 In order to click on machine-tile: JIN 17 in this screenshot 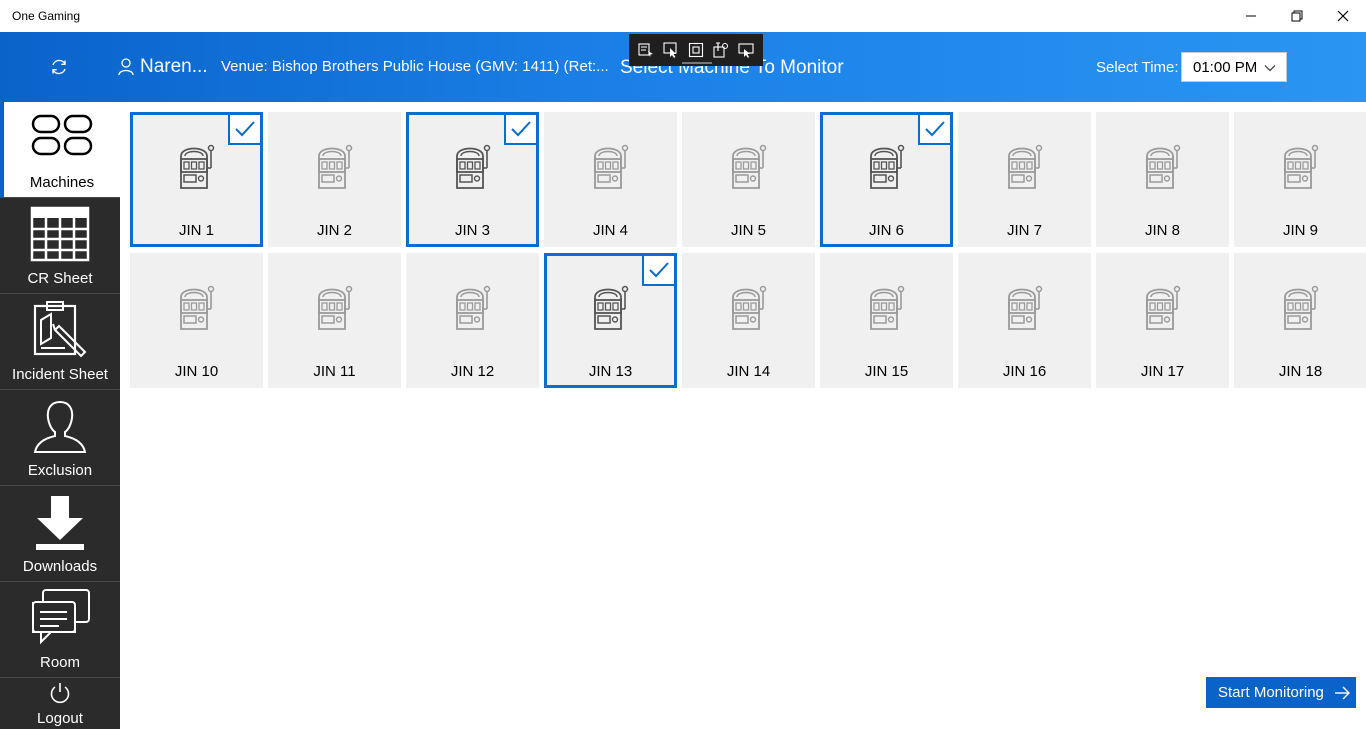, I will do `click(1162, 320)`.